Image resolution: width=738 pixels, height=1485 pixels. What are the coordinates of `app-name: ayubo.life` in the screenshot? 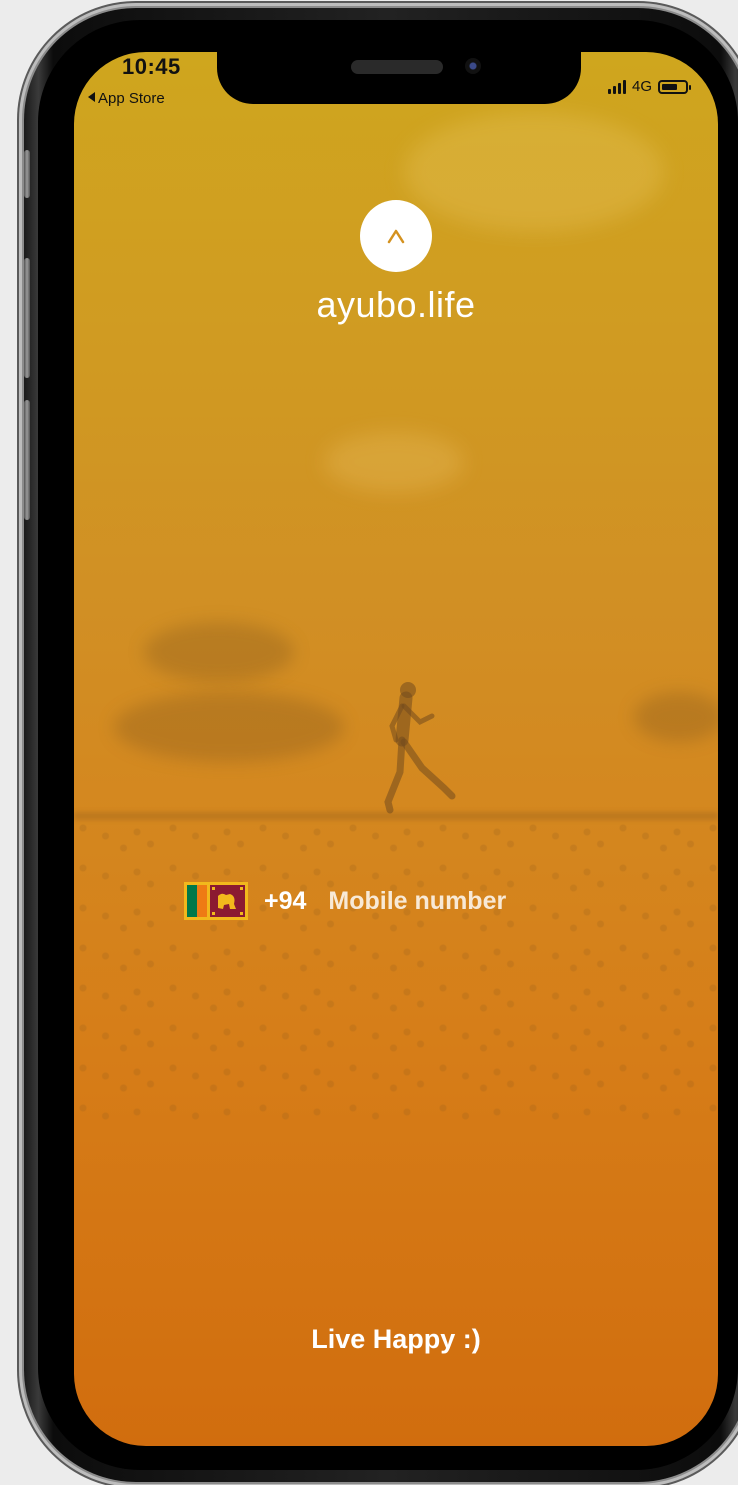 It's located at (396, 304).